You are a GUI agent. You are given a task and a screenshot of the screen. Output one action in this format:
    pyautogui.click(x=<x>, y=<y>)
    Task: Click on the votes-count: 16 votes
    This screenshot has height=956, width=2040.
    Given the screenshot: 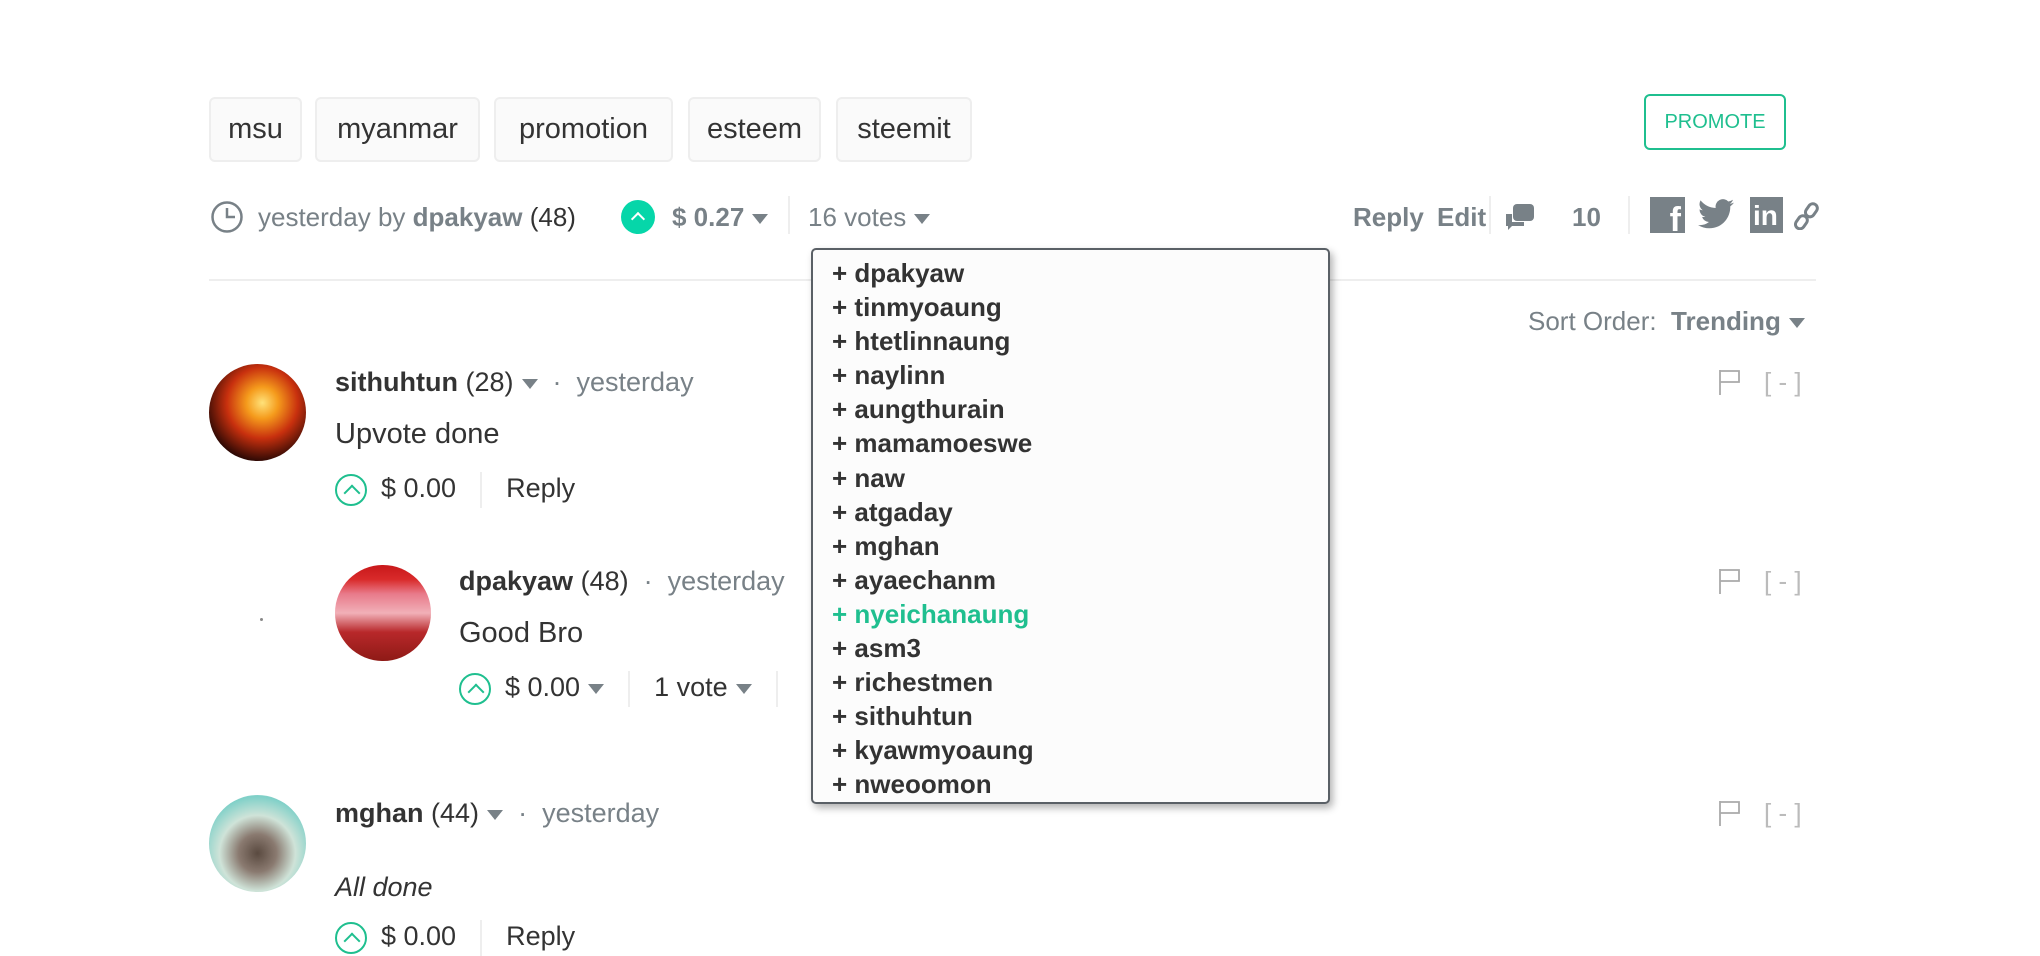 What is the action you would take?
    pyautogui.click(x=857, y=217)
    